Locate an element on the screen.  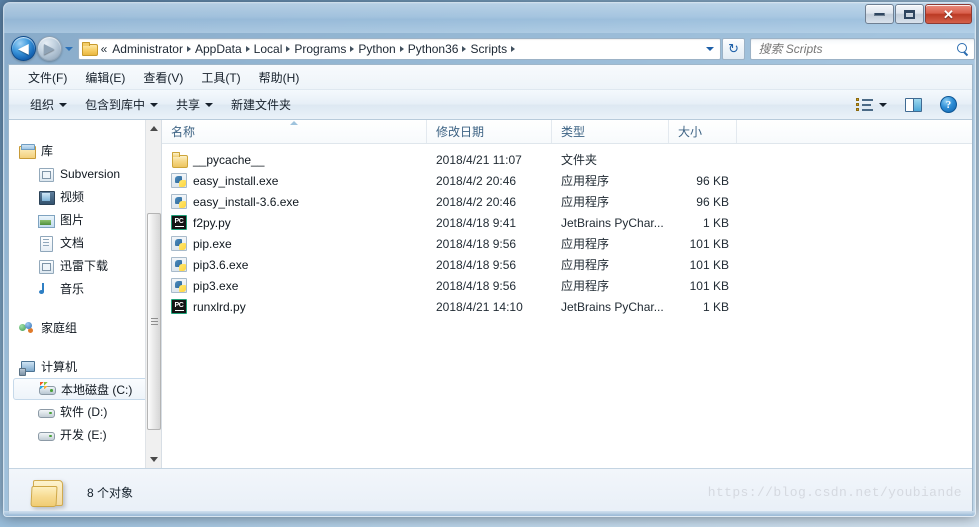
maximize-button is located at coordinates (909, 14).